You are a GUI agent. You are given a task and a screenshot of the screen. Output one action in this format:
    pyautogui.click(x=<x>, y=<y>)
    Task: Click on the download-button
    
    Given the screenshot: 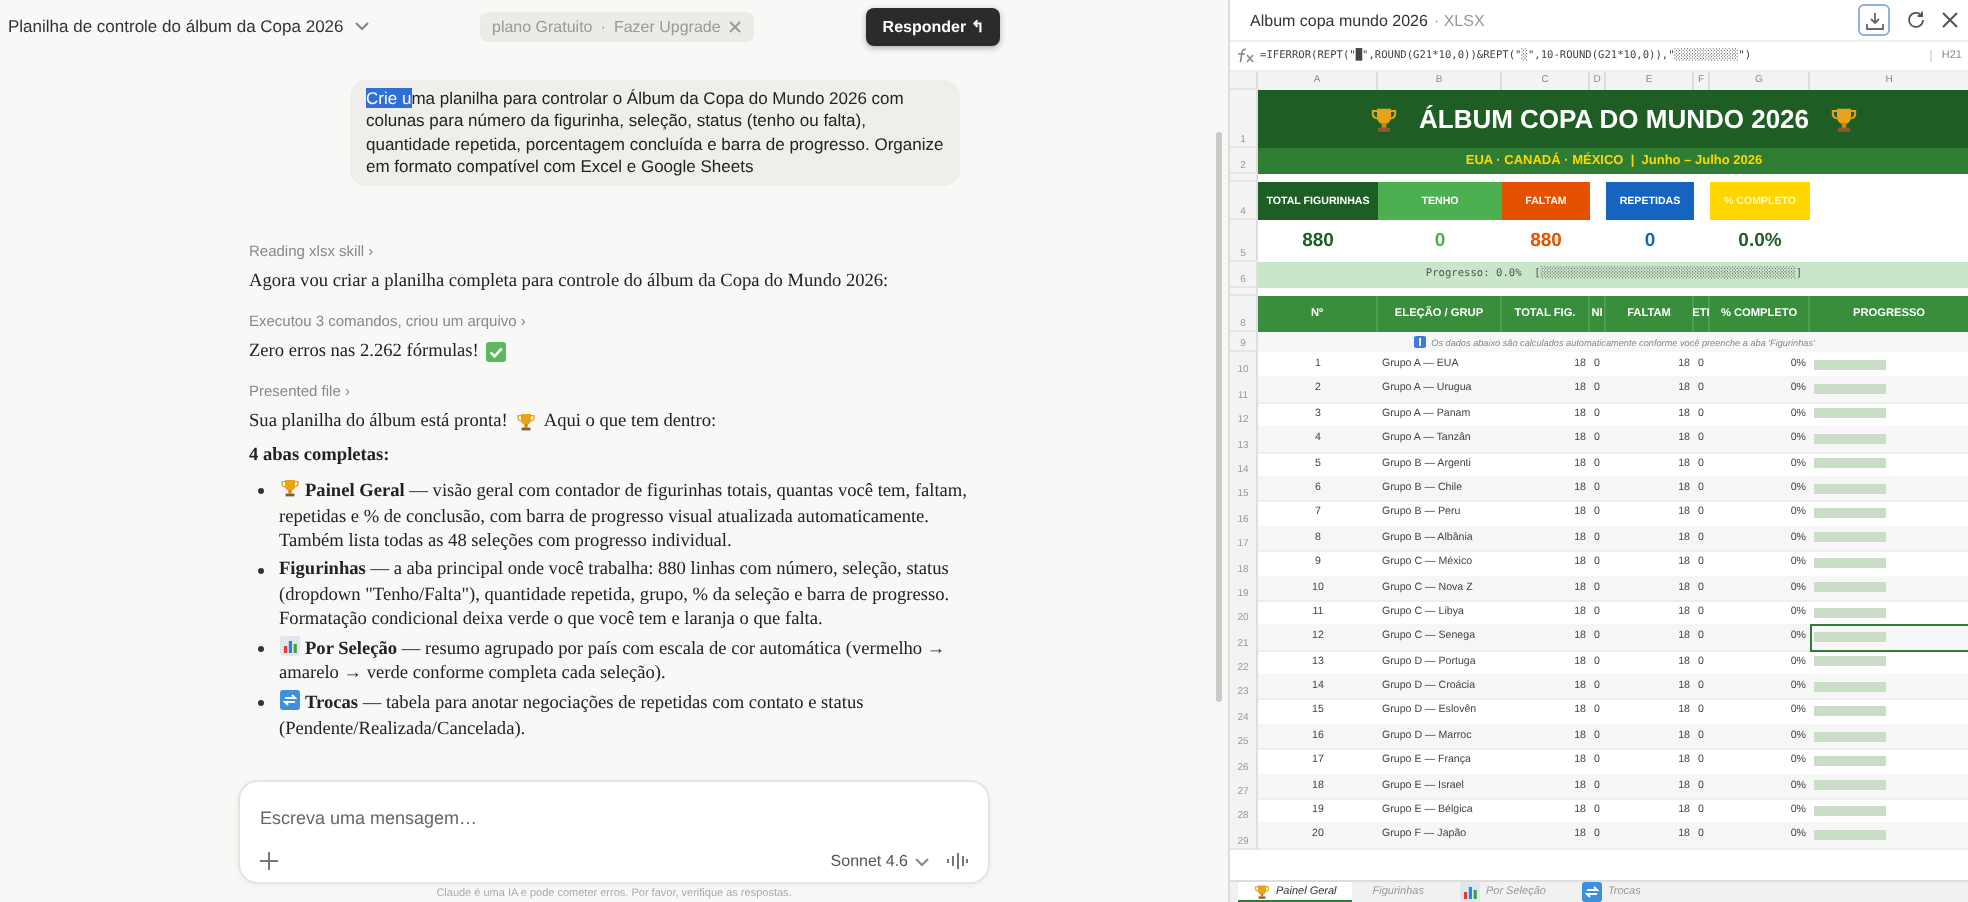 What is the action you would take?
    pyautogui.click(x=1874, y=20)
    